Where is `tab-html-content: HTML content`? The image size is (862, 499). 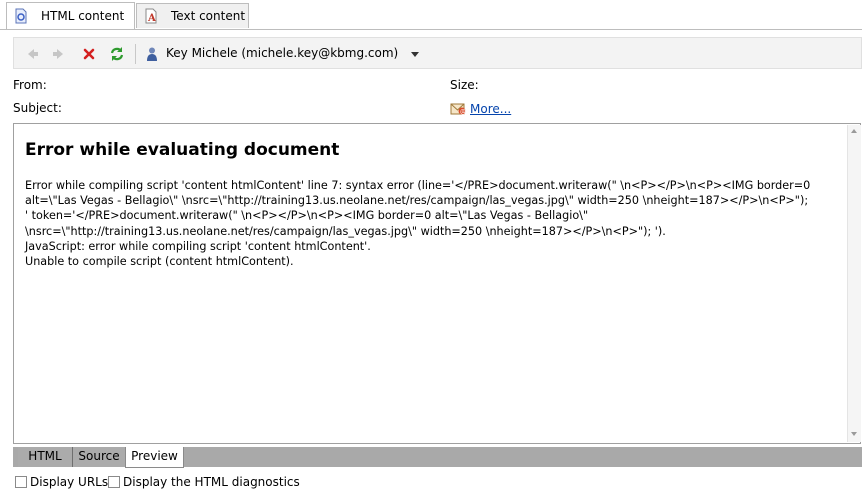 tab-html-content: HTML content is located at coordinates (70, 15).